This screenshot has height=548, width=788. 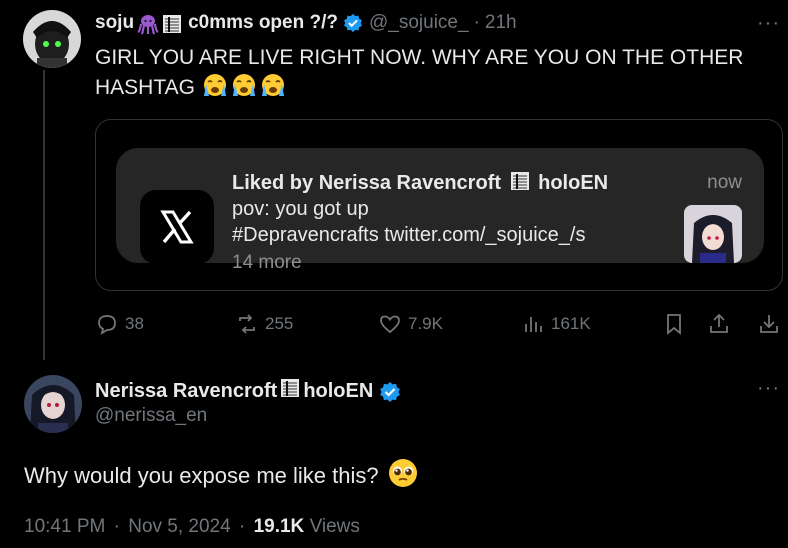 What do you see at coordinates (366, 183) in the screenshot?
I see `notification-title-text: Liked by Nerissa Ravencroft` at bounding box center [366, 183].